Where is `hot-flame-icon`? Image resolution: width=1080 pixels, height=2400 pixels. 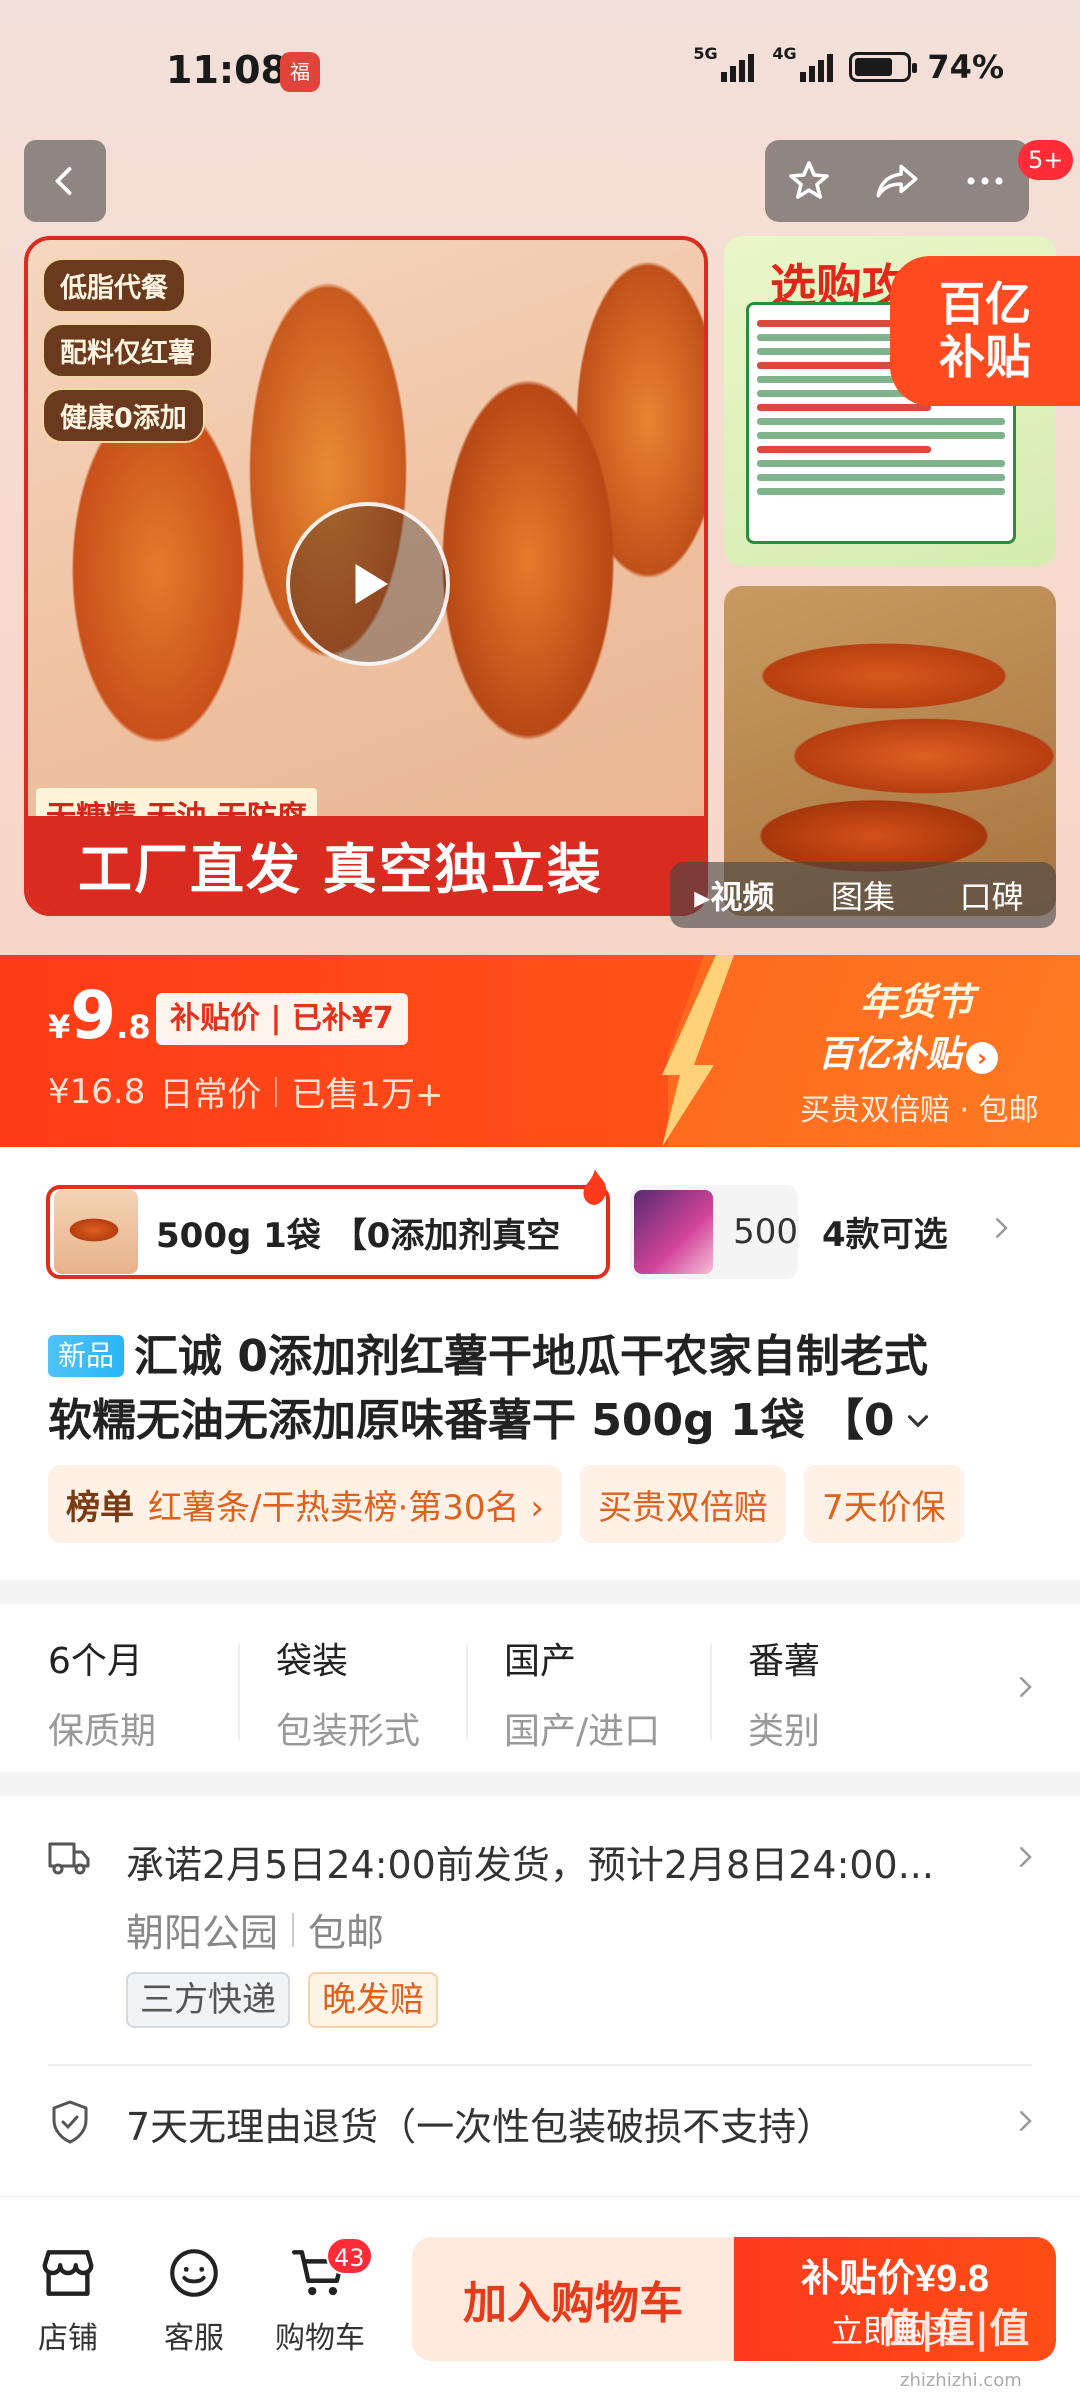
hot-flame-icon is located at coordinates (595, 1187).